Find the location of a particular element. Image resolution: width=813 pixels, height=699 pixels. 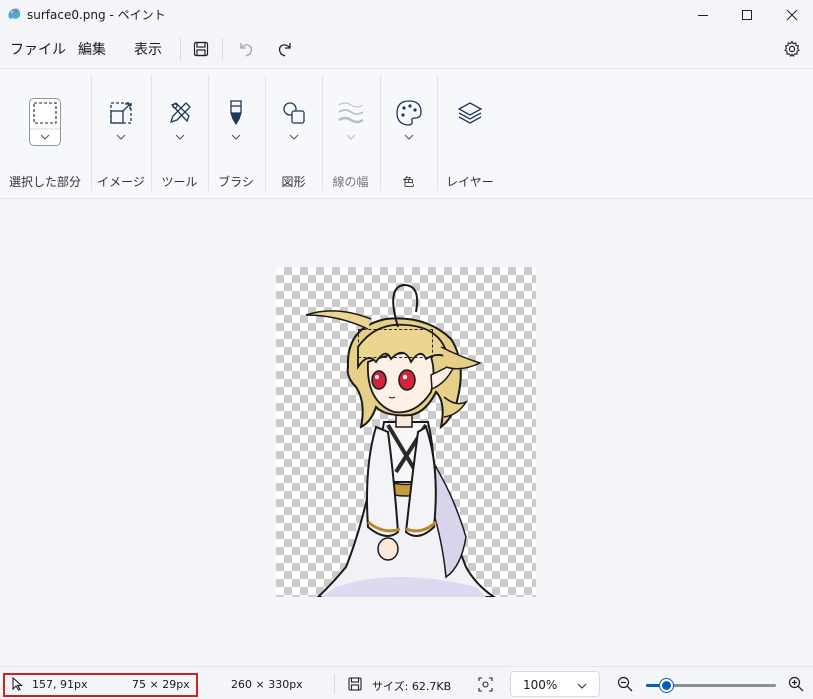

selection-size: 75 × 29px is located at coordinates (161, 684).